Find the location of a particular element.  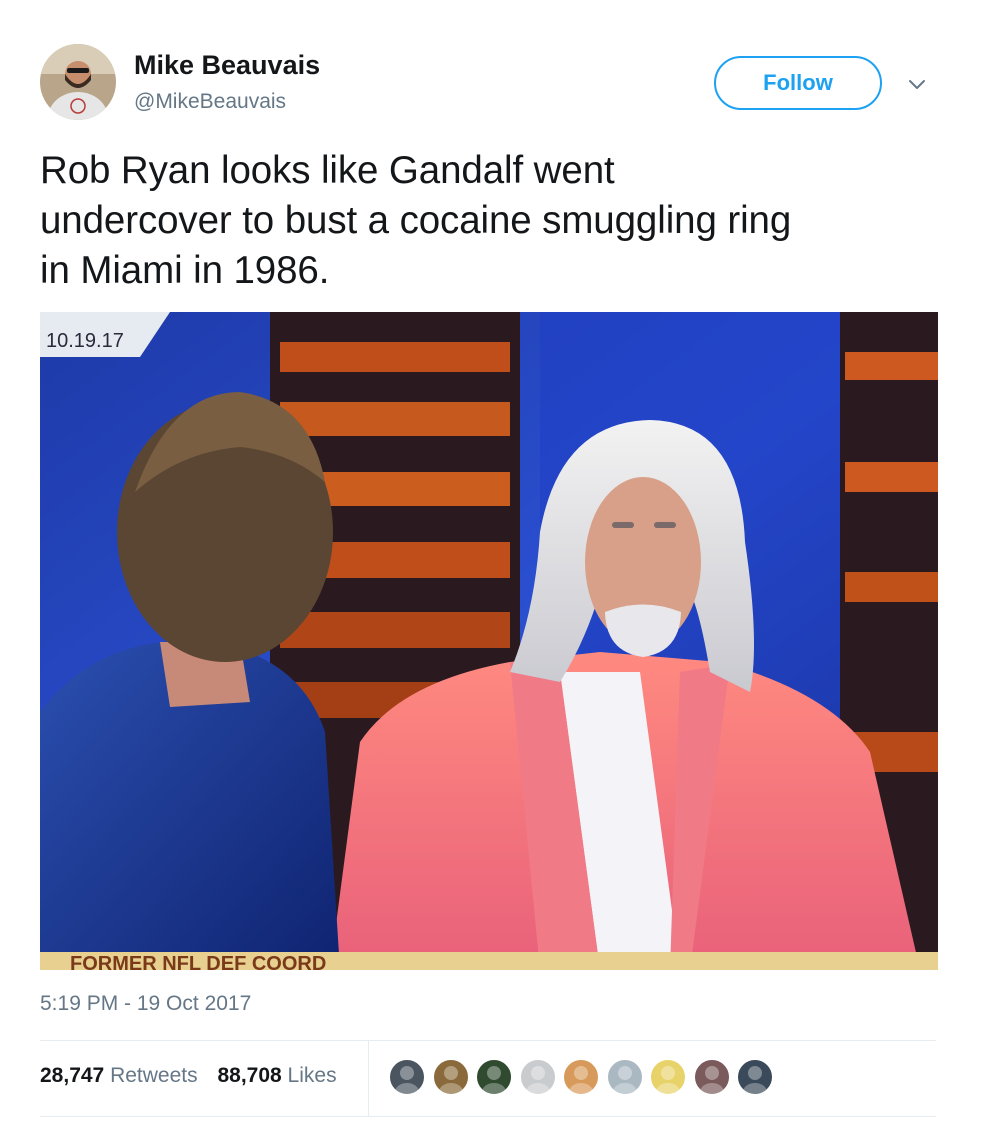

retweets-count: 28,747 is located at coordinates (72, 1075).